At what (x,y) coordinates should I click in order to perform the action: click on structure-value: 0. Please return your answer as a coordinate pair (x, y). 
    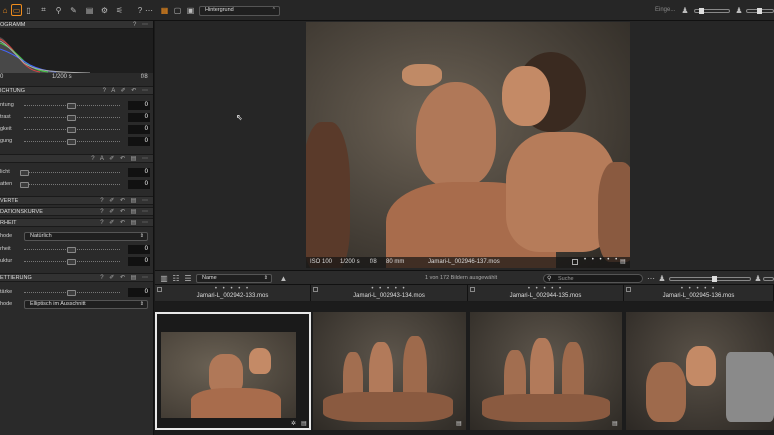
    Looking at the image, I should click on (139, 261).